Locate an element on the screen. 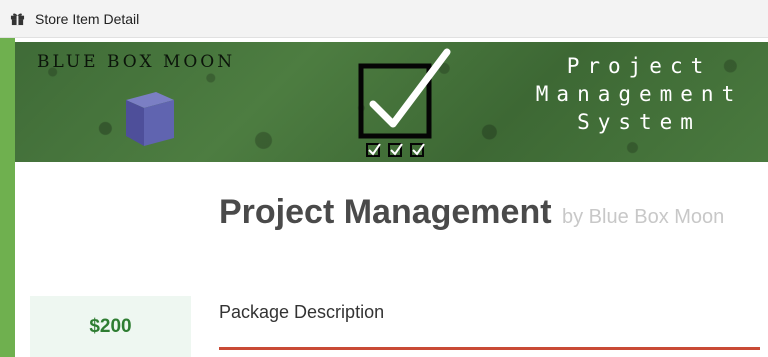 The image size is (768, 357). section-divider is located at coordinates (489, 348).